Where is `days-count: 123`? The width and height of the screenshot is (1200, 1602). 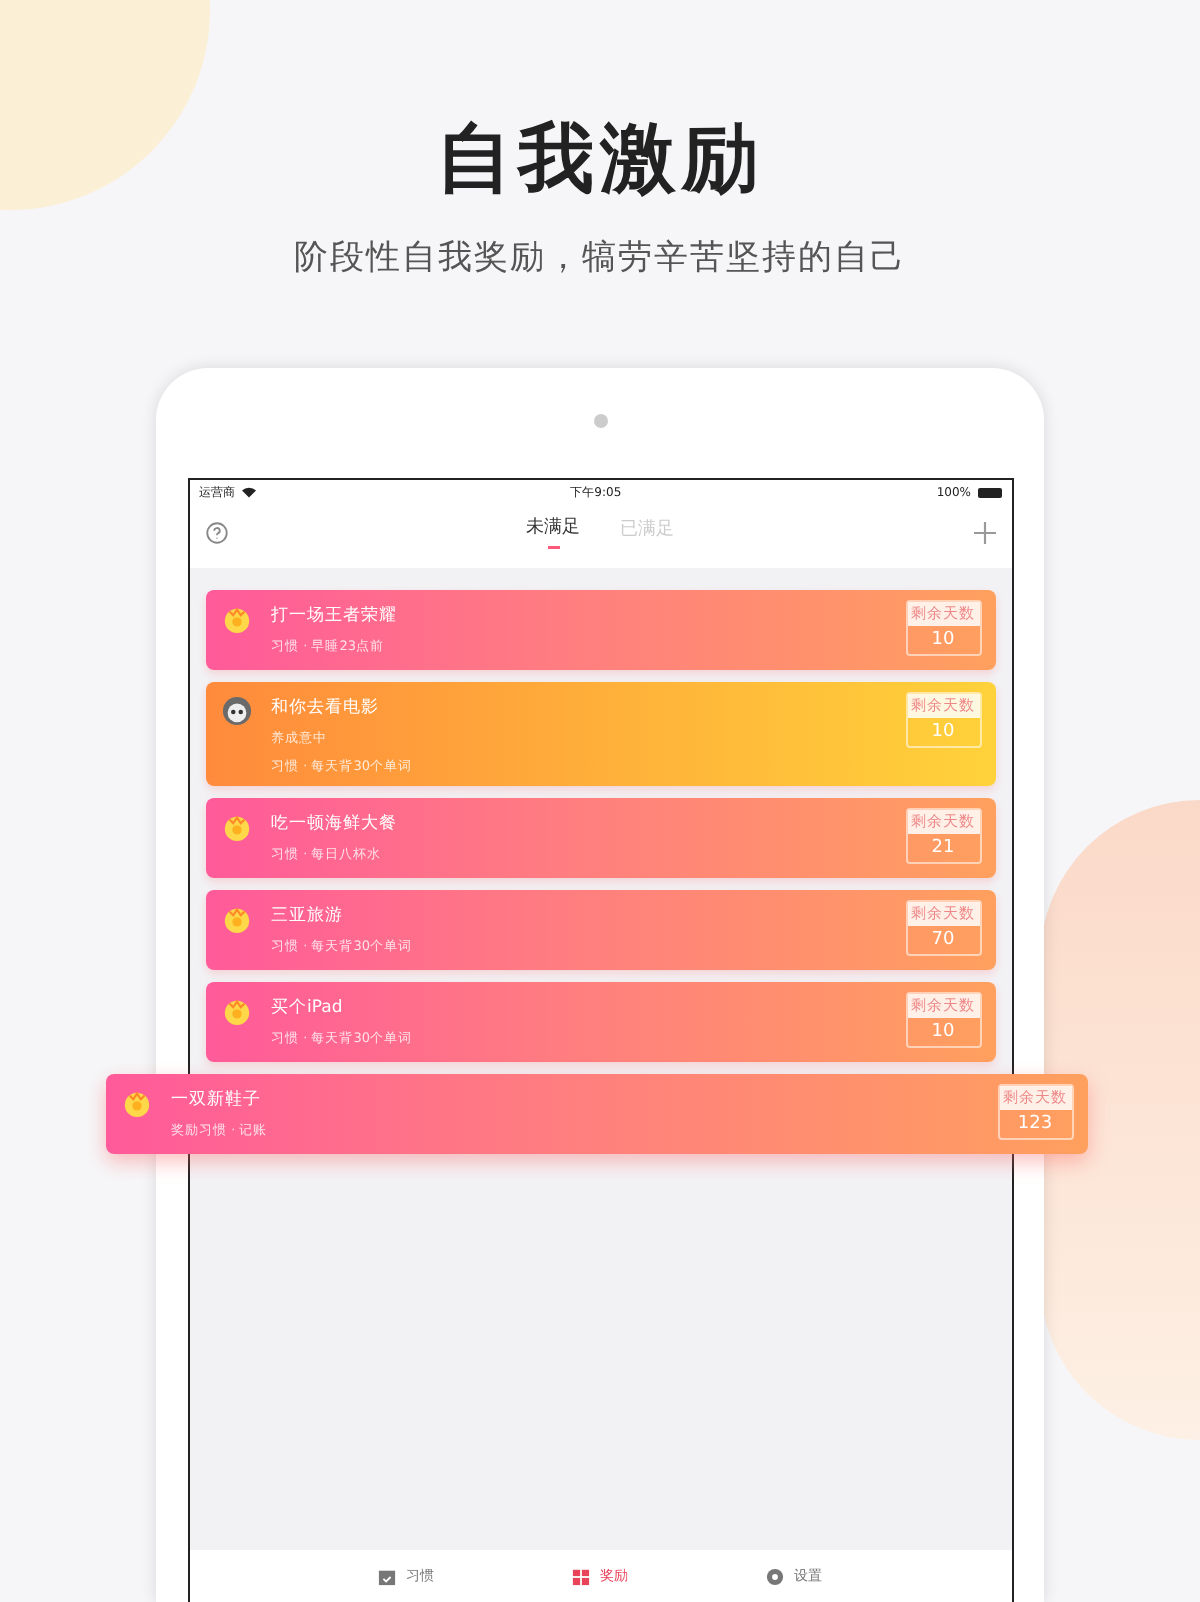
days-count: 123 is located at coordinates (1035, 1125).